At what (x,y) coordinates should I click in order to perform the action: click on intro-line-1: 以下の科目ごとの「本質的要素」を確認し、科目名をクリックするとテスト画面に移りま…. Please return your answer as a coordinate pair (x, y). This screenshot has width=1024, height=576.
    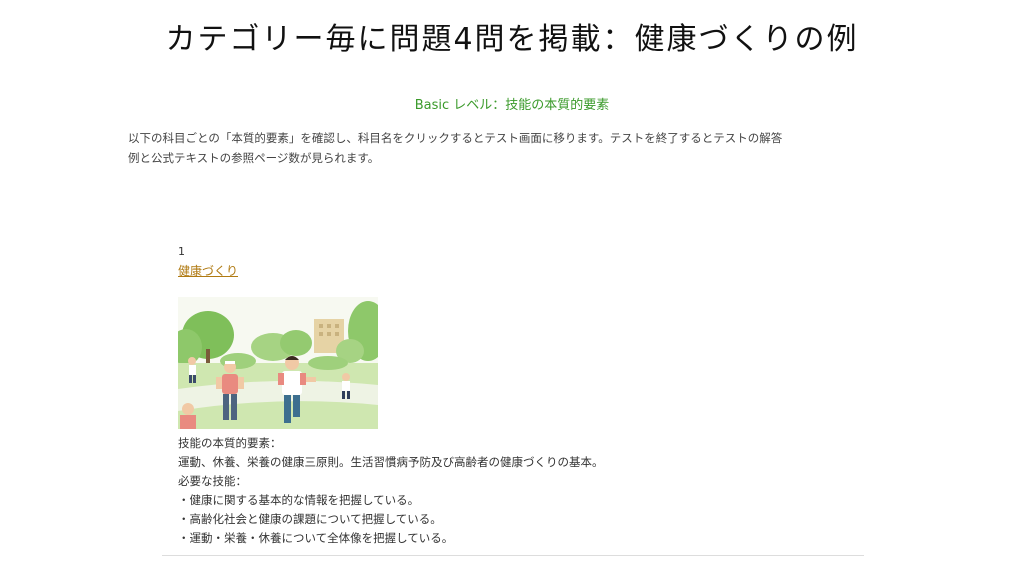
    Looking at the image, I should click on (455, 138).